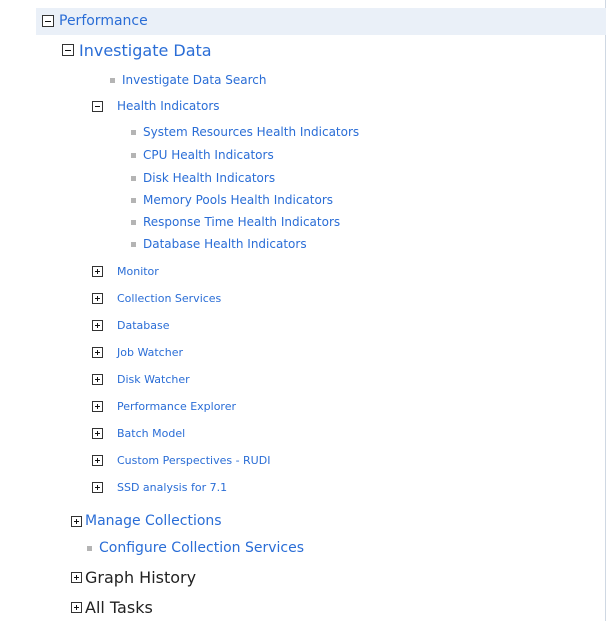 This screenshot has width=606, height=621. Describe the element at coordinates (209, 178) in the screenshot. I see `tree-node-label: Disk Health Indicators` at that location.